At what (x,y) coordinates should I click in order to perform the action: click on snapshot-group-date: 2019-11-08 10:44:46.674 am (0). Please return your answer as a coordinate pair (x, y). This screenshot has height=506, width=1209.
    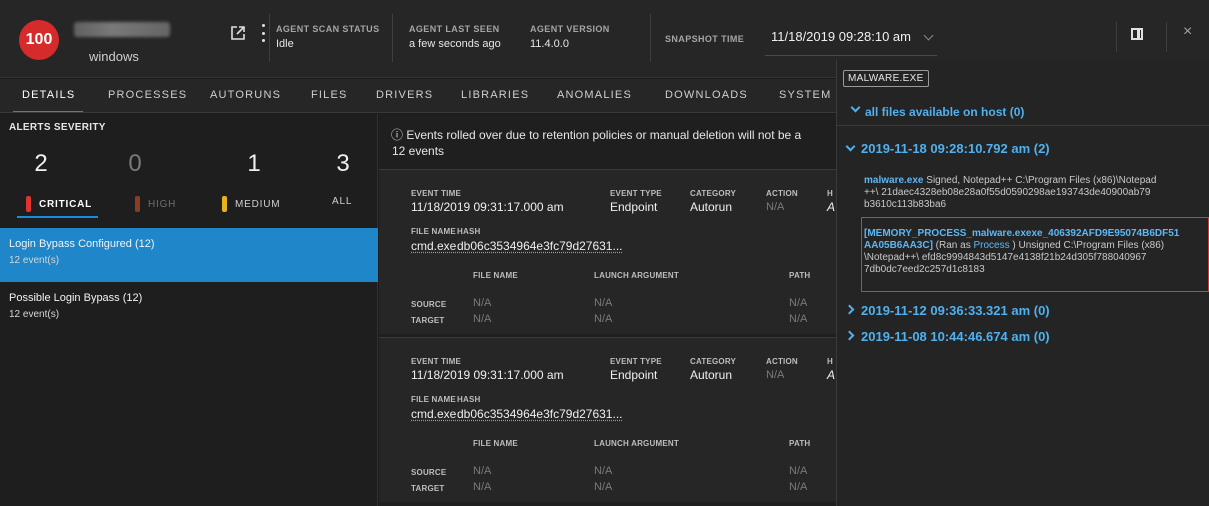
    Looking at the image, I should click on (955, 336).